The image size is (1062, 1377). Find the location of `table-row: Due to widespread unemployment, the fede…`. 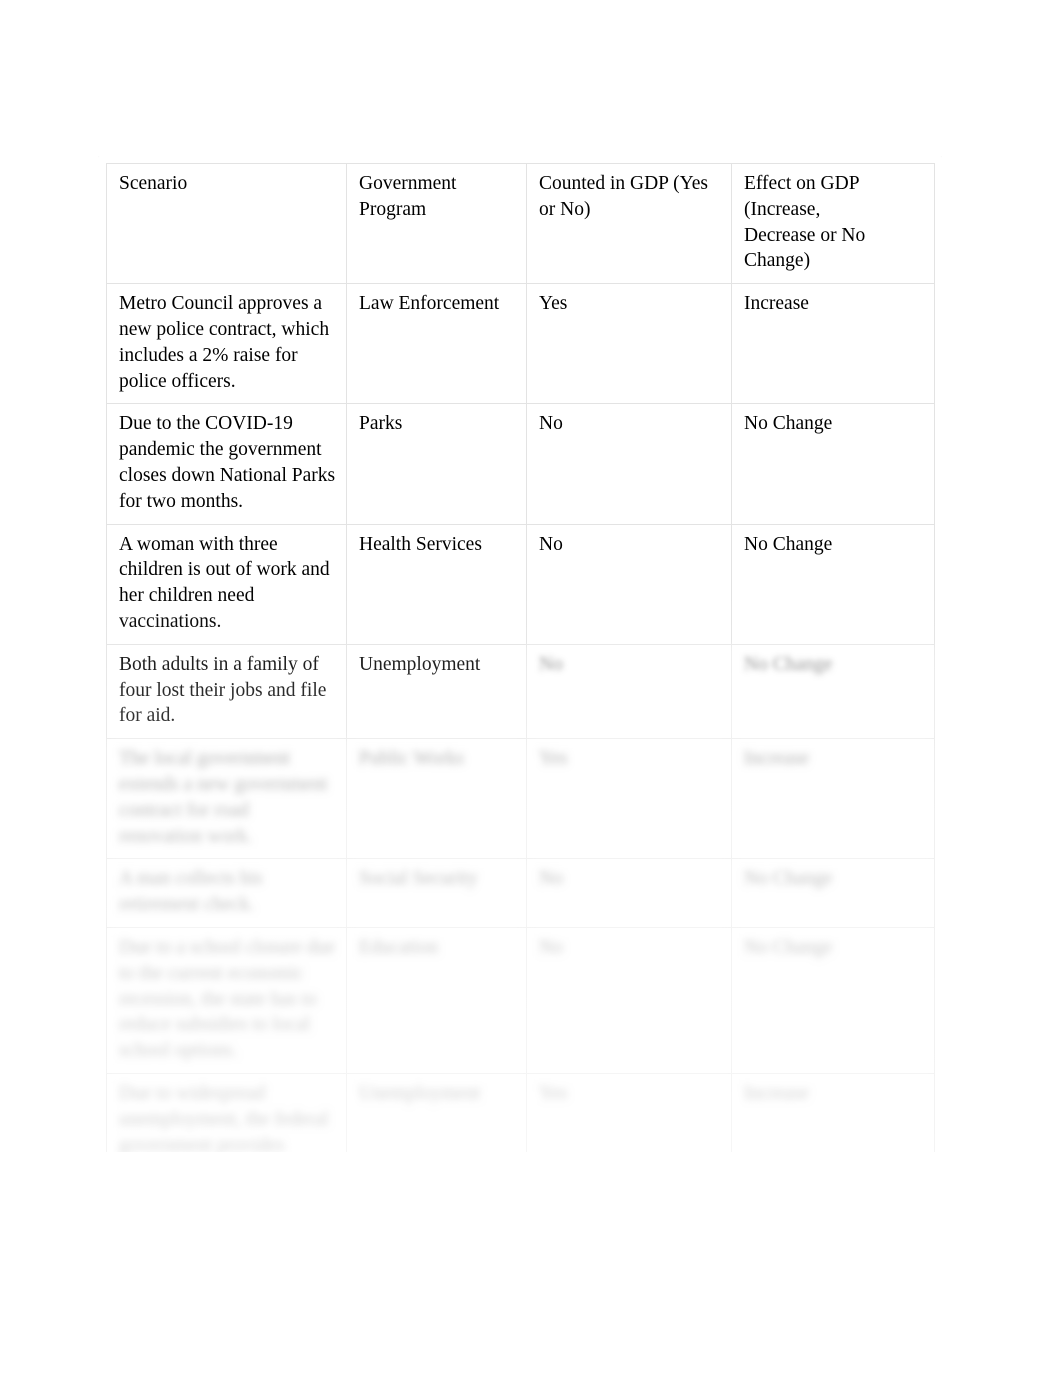

table-row: Due to widespread unemployment, the fede… is located at coordinates (520, 1146).